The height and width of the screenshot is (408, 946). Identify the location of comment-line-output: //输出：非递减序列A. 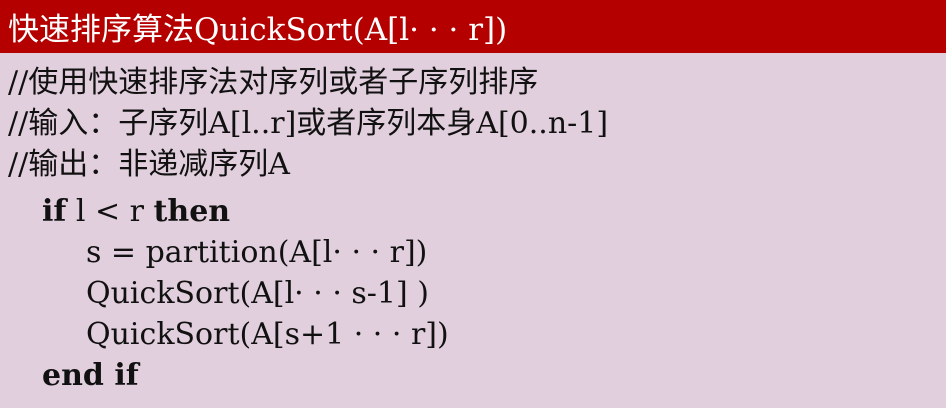
(149, 164).